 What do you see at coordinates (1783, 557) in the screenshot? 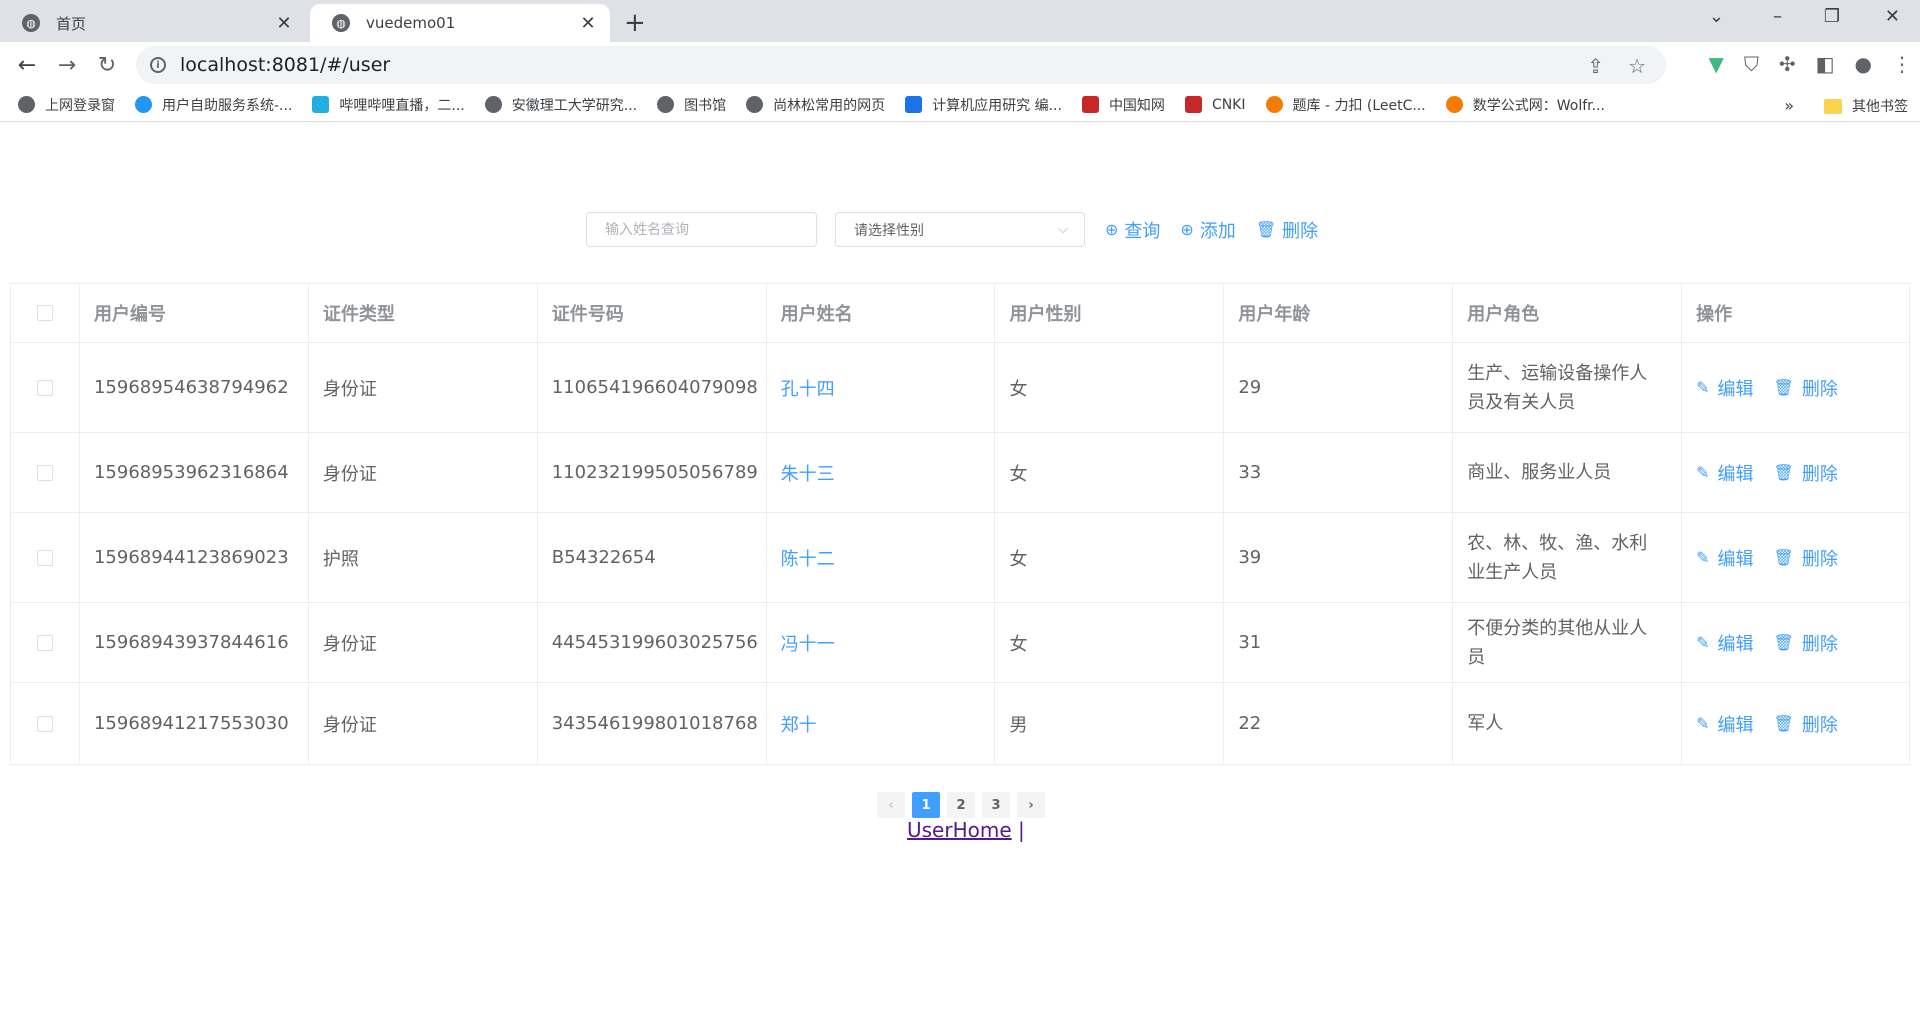
I see `trash-icon: 🗑` at bounding box center [1783, 557].